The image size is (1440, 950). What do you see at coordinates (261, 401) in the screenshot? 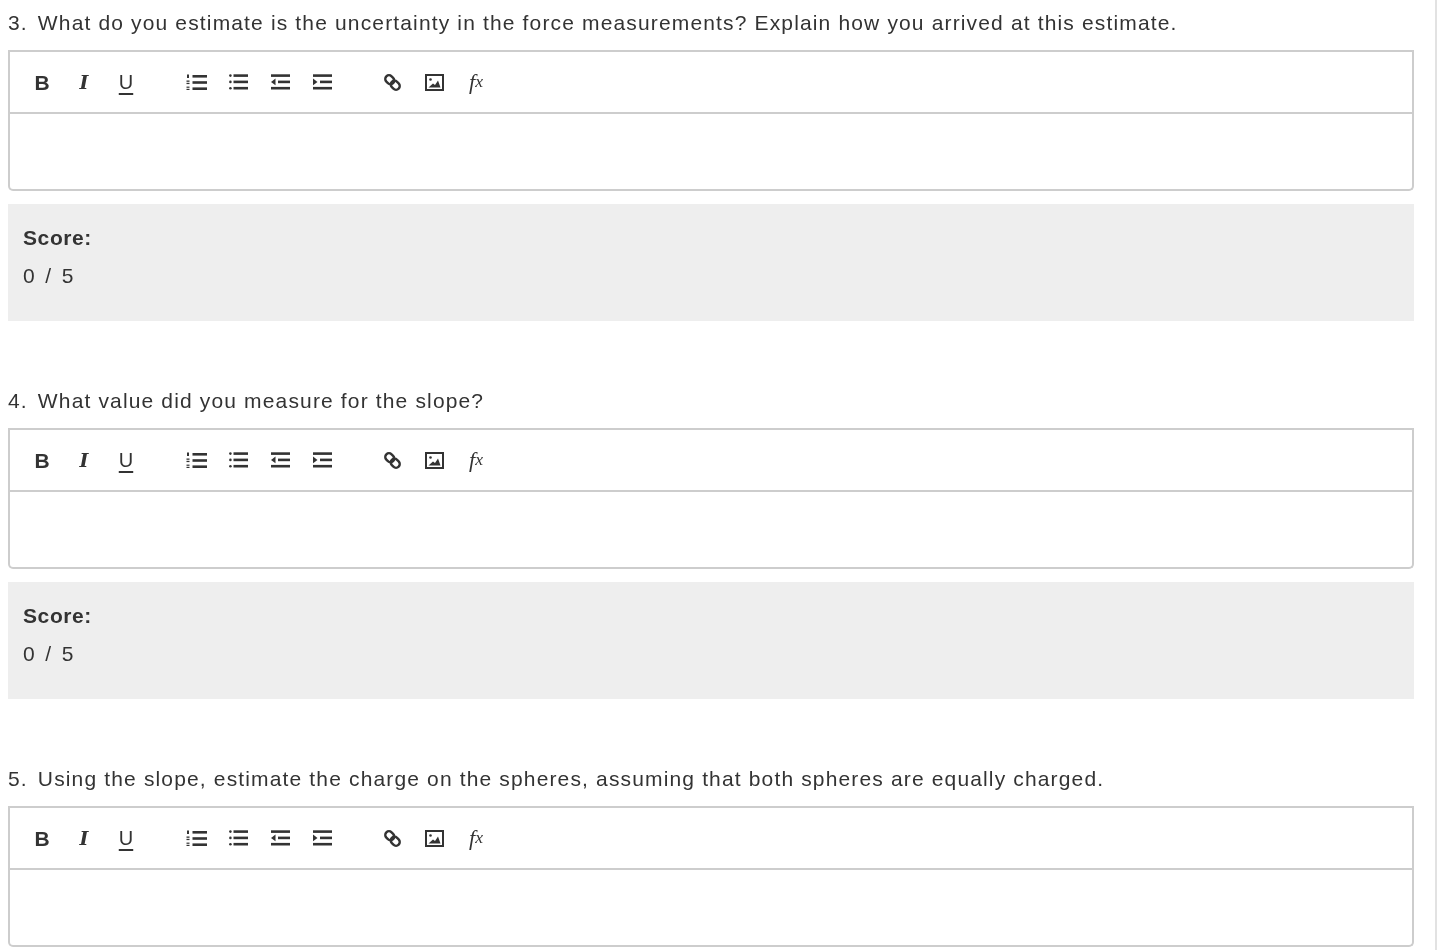
I see `question-text: What value did you measure for the slope?` at bounding box center [261, 401].